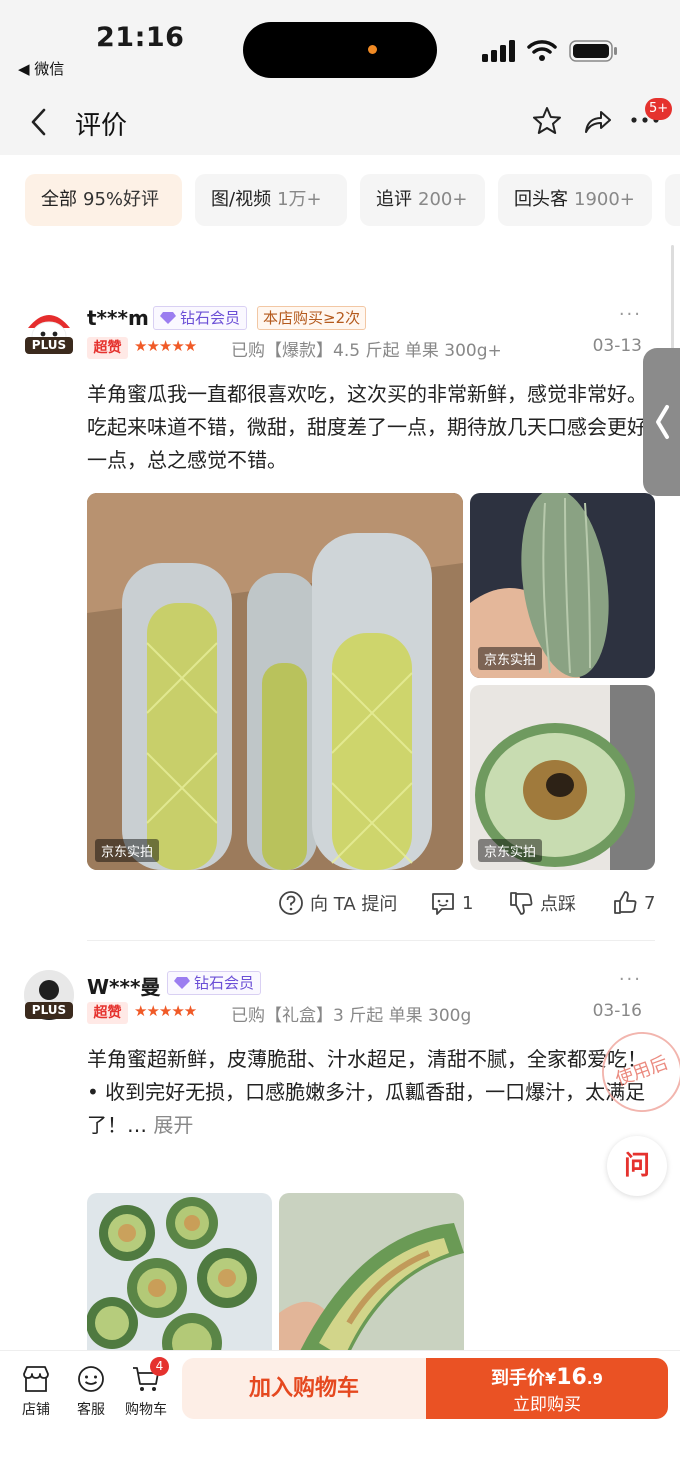 Image resolution: width=680 pixels, height=1477 pixels. I want to click on cart-count-badge: 4, so click(159, 1366).